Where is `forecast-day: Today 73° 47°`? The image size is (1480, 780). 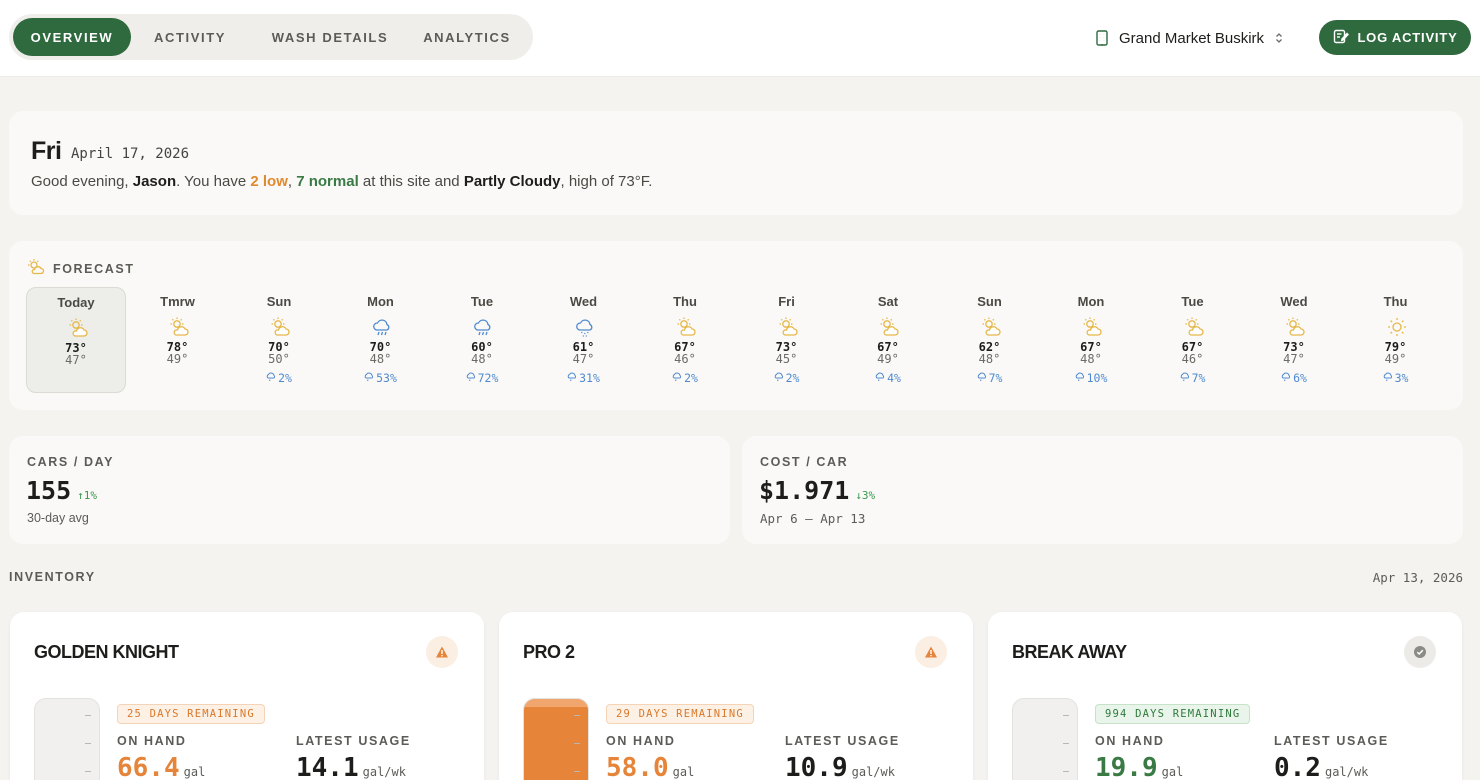
forecast-day: Today 73° 47° is located at coordinates (76, 340).